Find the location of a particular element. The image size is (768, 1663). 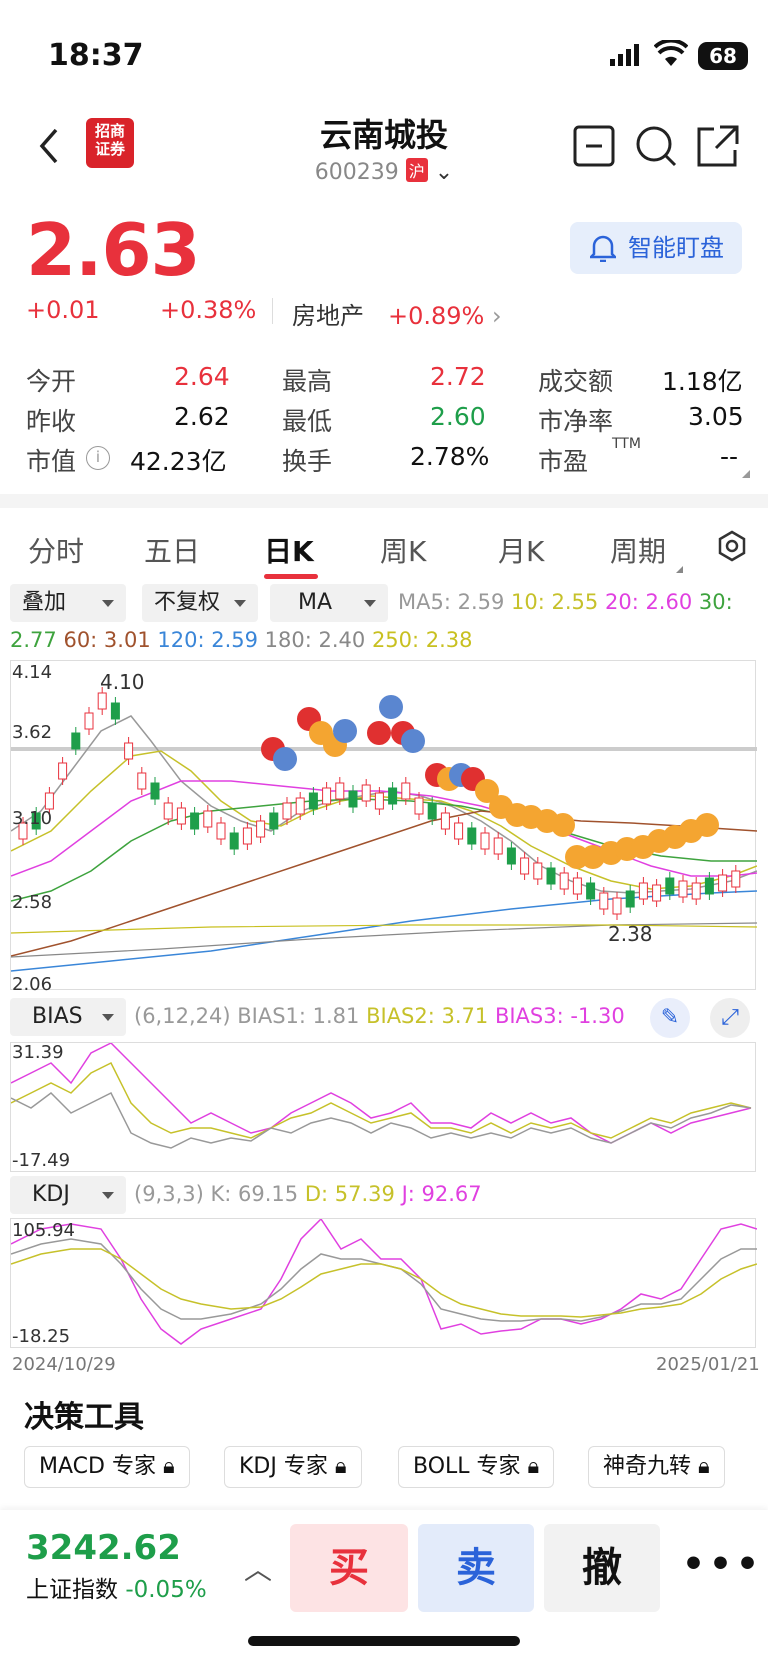

kdj-j-value: J: 92.67 is located at coordinates (441, 1194).